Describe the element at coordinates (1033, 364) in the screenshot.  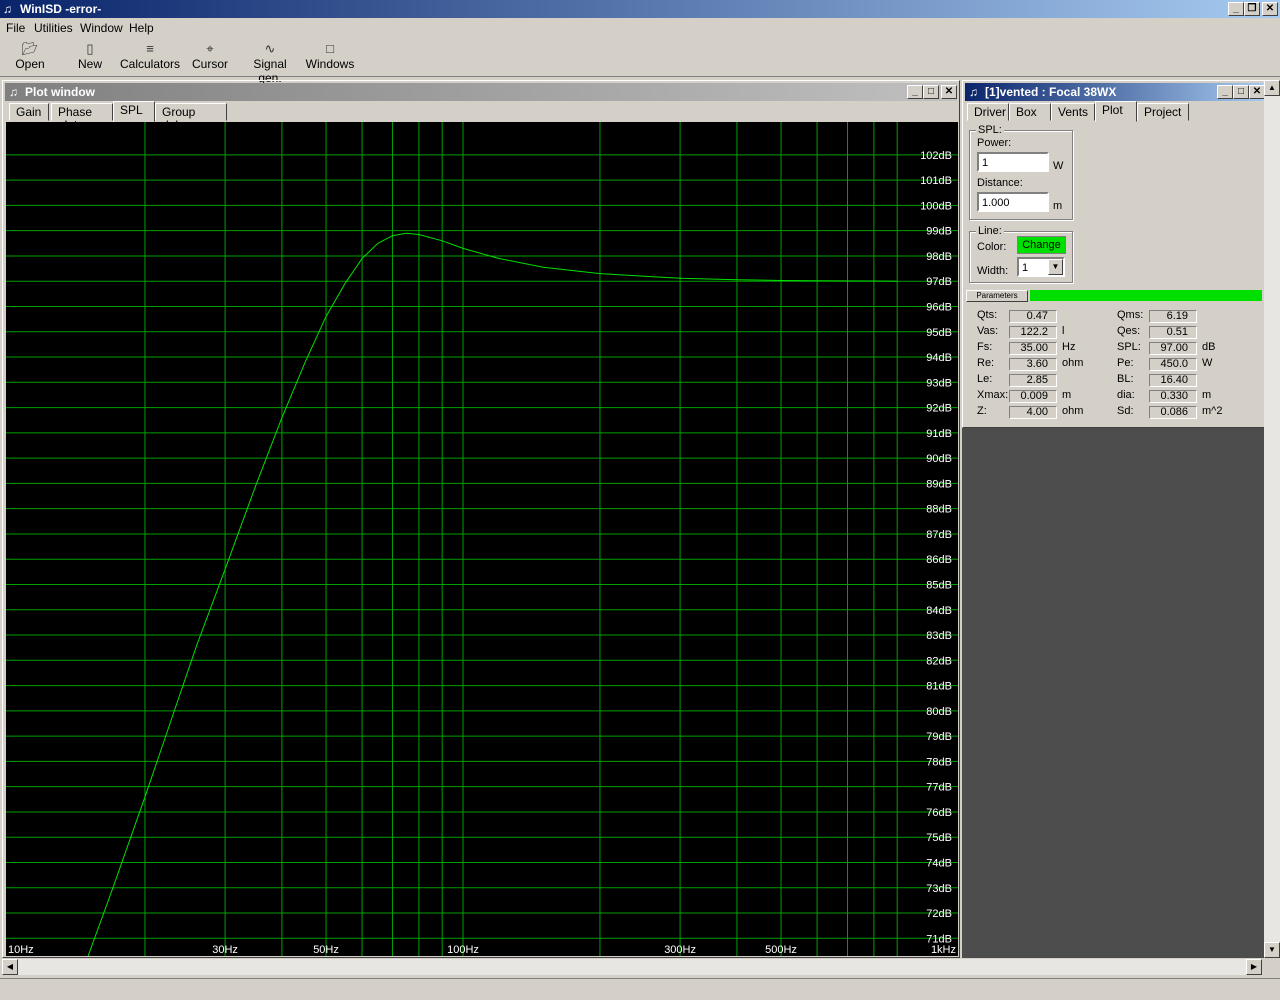
I see `param-value: 3.60` at that location.